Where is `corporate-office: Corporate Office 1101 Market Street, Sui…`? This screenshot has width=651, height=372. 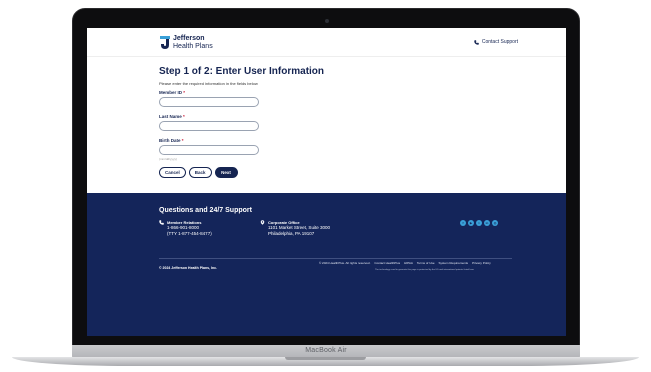 corporate-office: Corporate Office 1101 Market Street, Sui… is located at coordinates (295, 228).